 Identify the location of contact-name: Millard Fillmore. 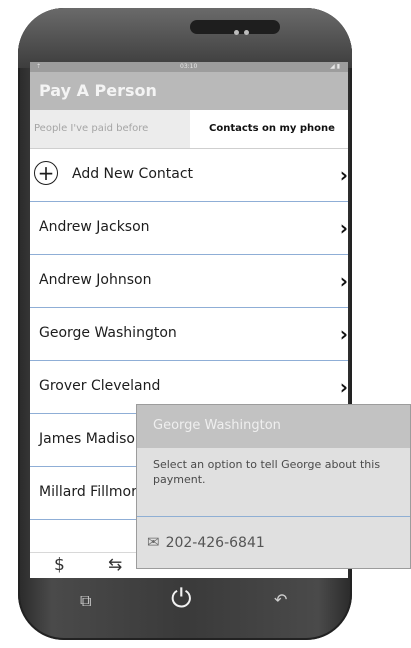
(92, 492).